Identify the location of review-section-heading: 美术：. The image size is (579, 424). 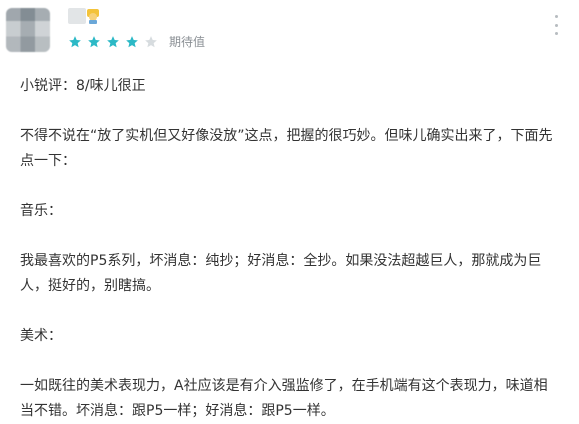
(41, 336).